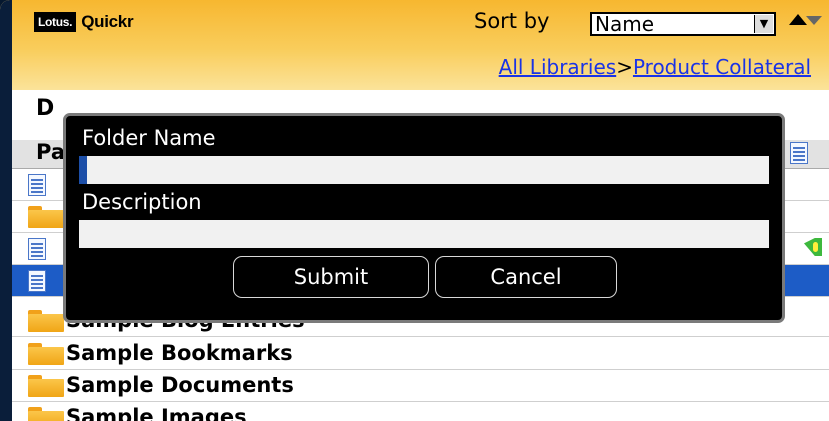 The image size is (829, 421). I want to click on page-title-text: D, so click(45, 108).